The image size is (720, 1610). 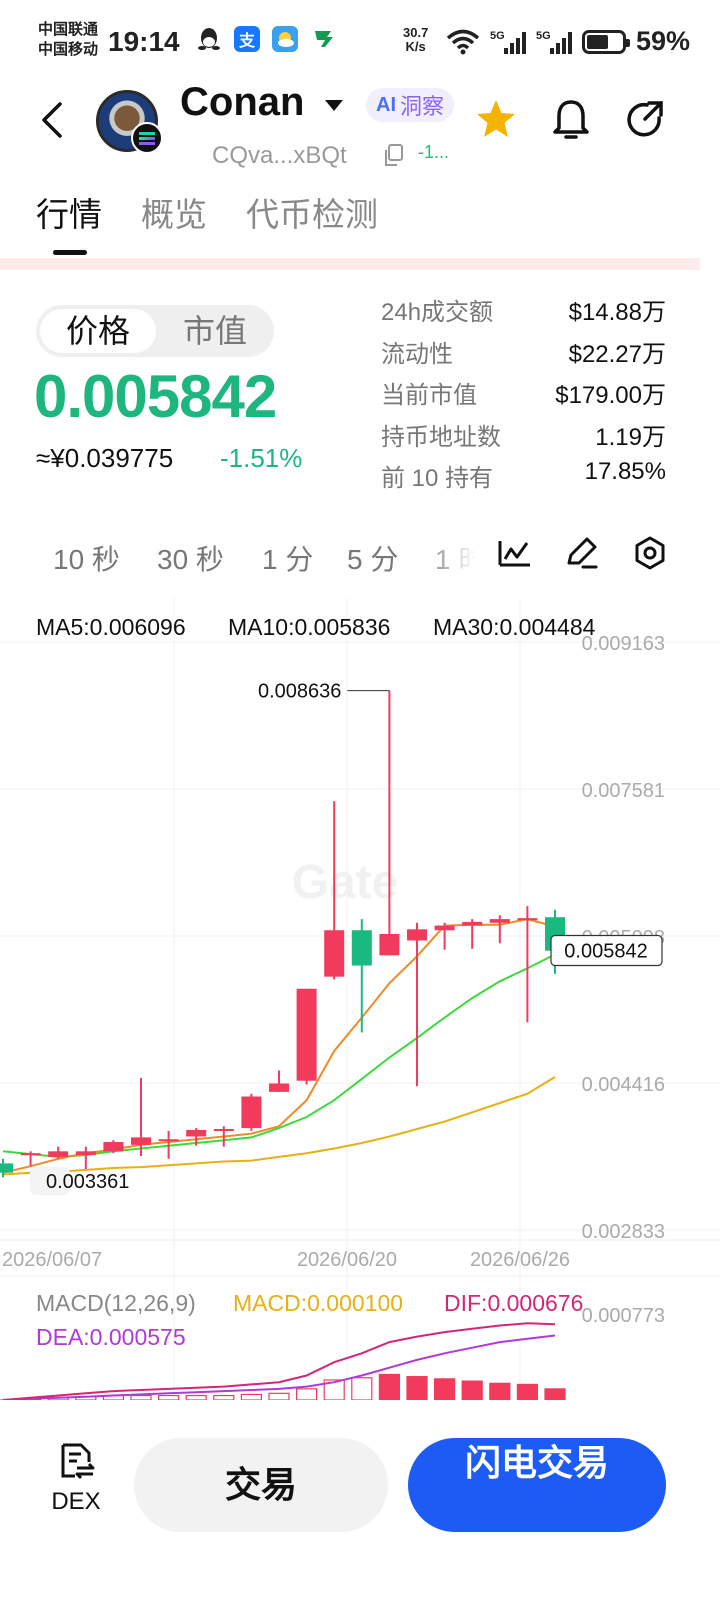 What do you see at coordinates (174, 212) in the screenshot?
I see `tab-overview: 概览` at bounding box center [174, 212].